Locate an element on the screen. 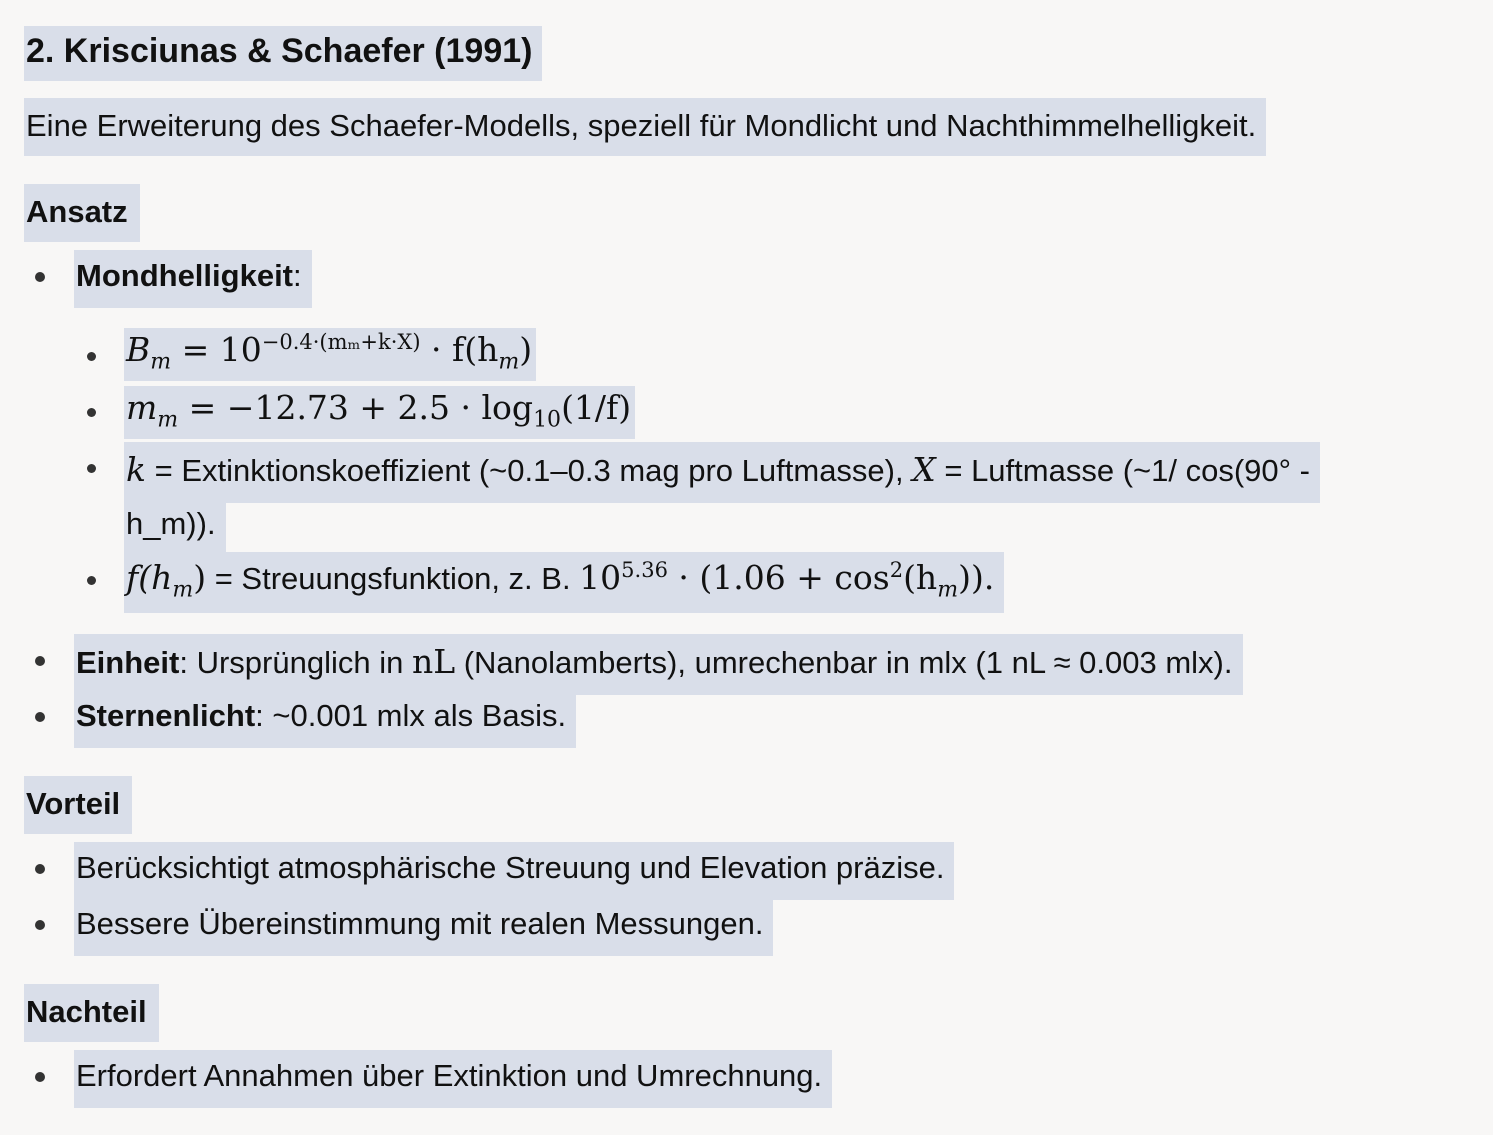  section-heading: 2. Krisciunas & Schaefer (1991) is located at coordinates (283, 53).